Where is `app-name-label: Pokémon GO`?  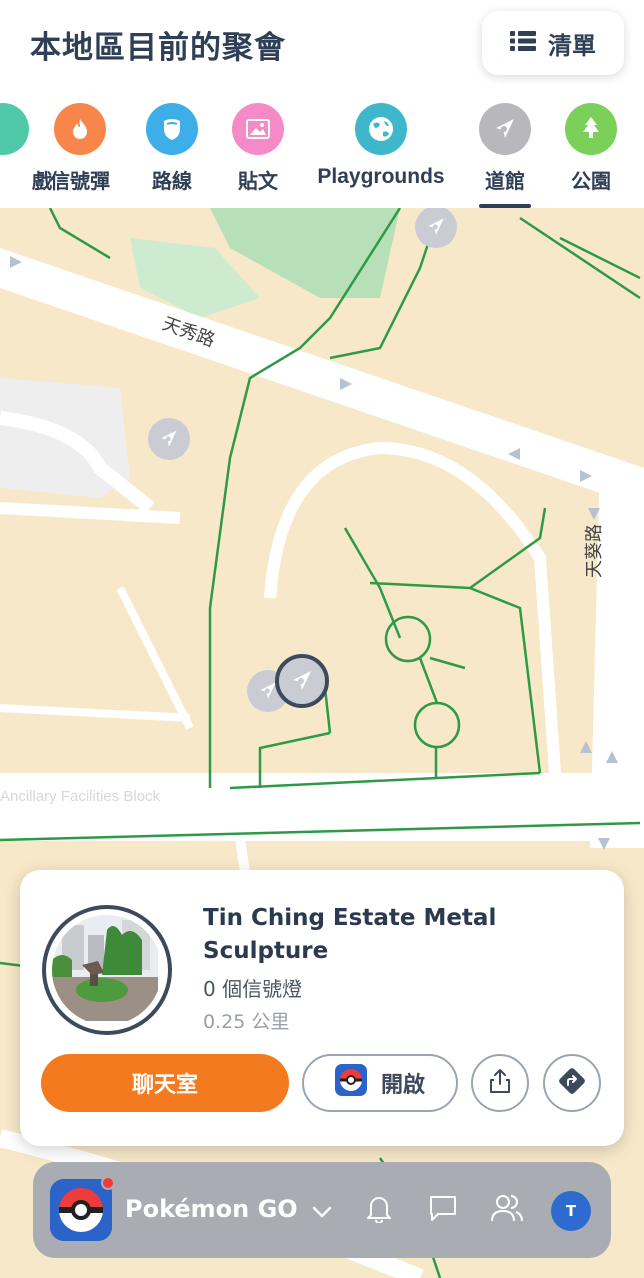
app-name-label: Pokémon GO is located at coordinates (211, 1209).